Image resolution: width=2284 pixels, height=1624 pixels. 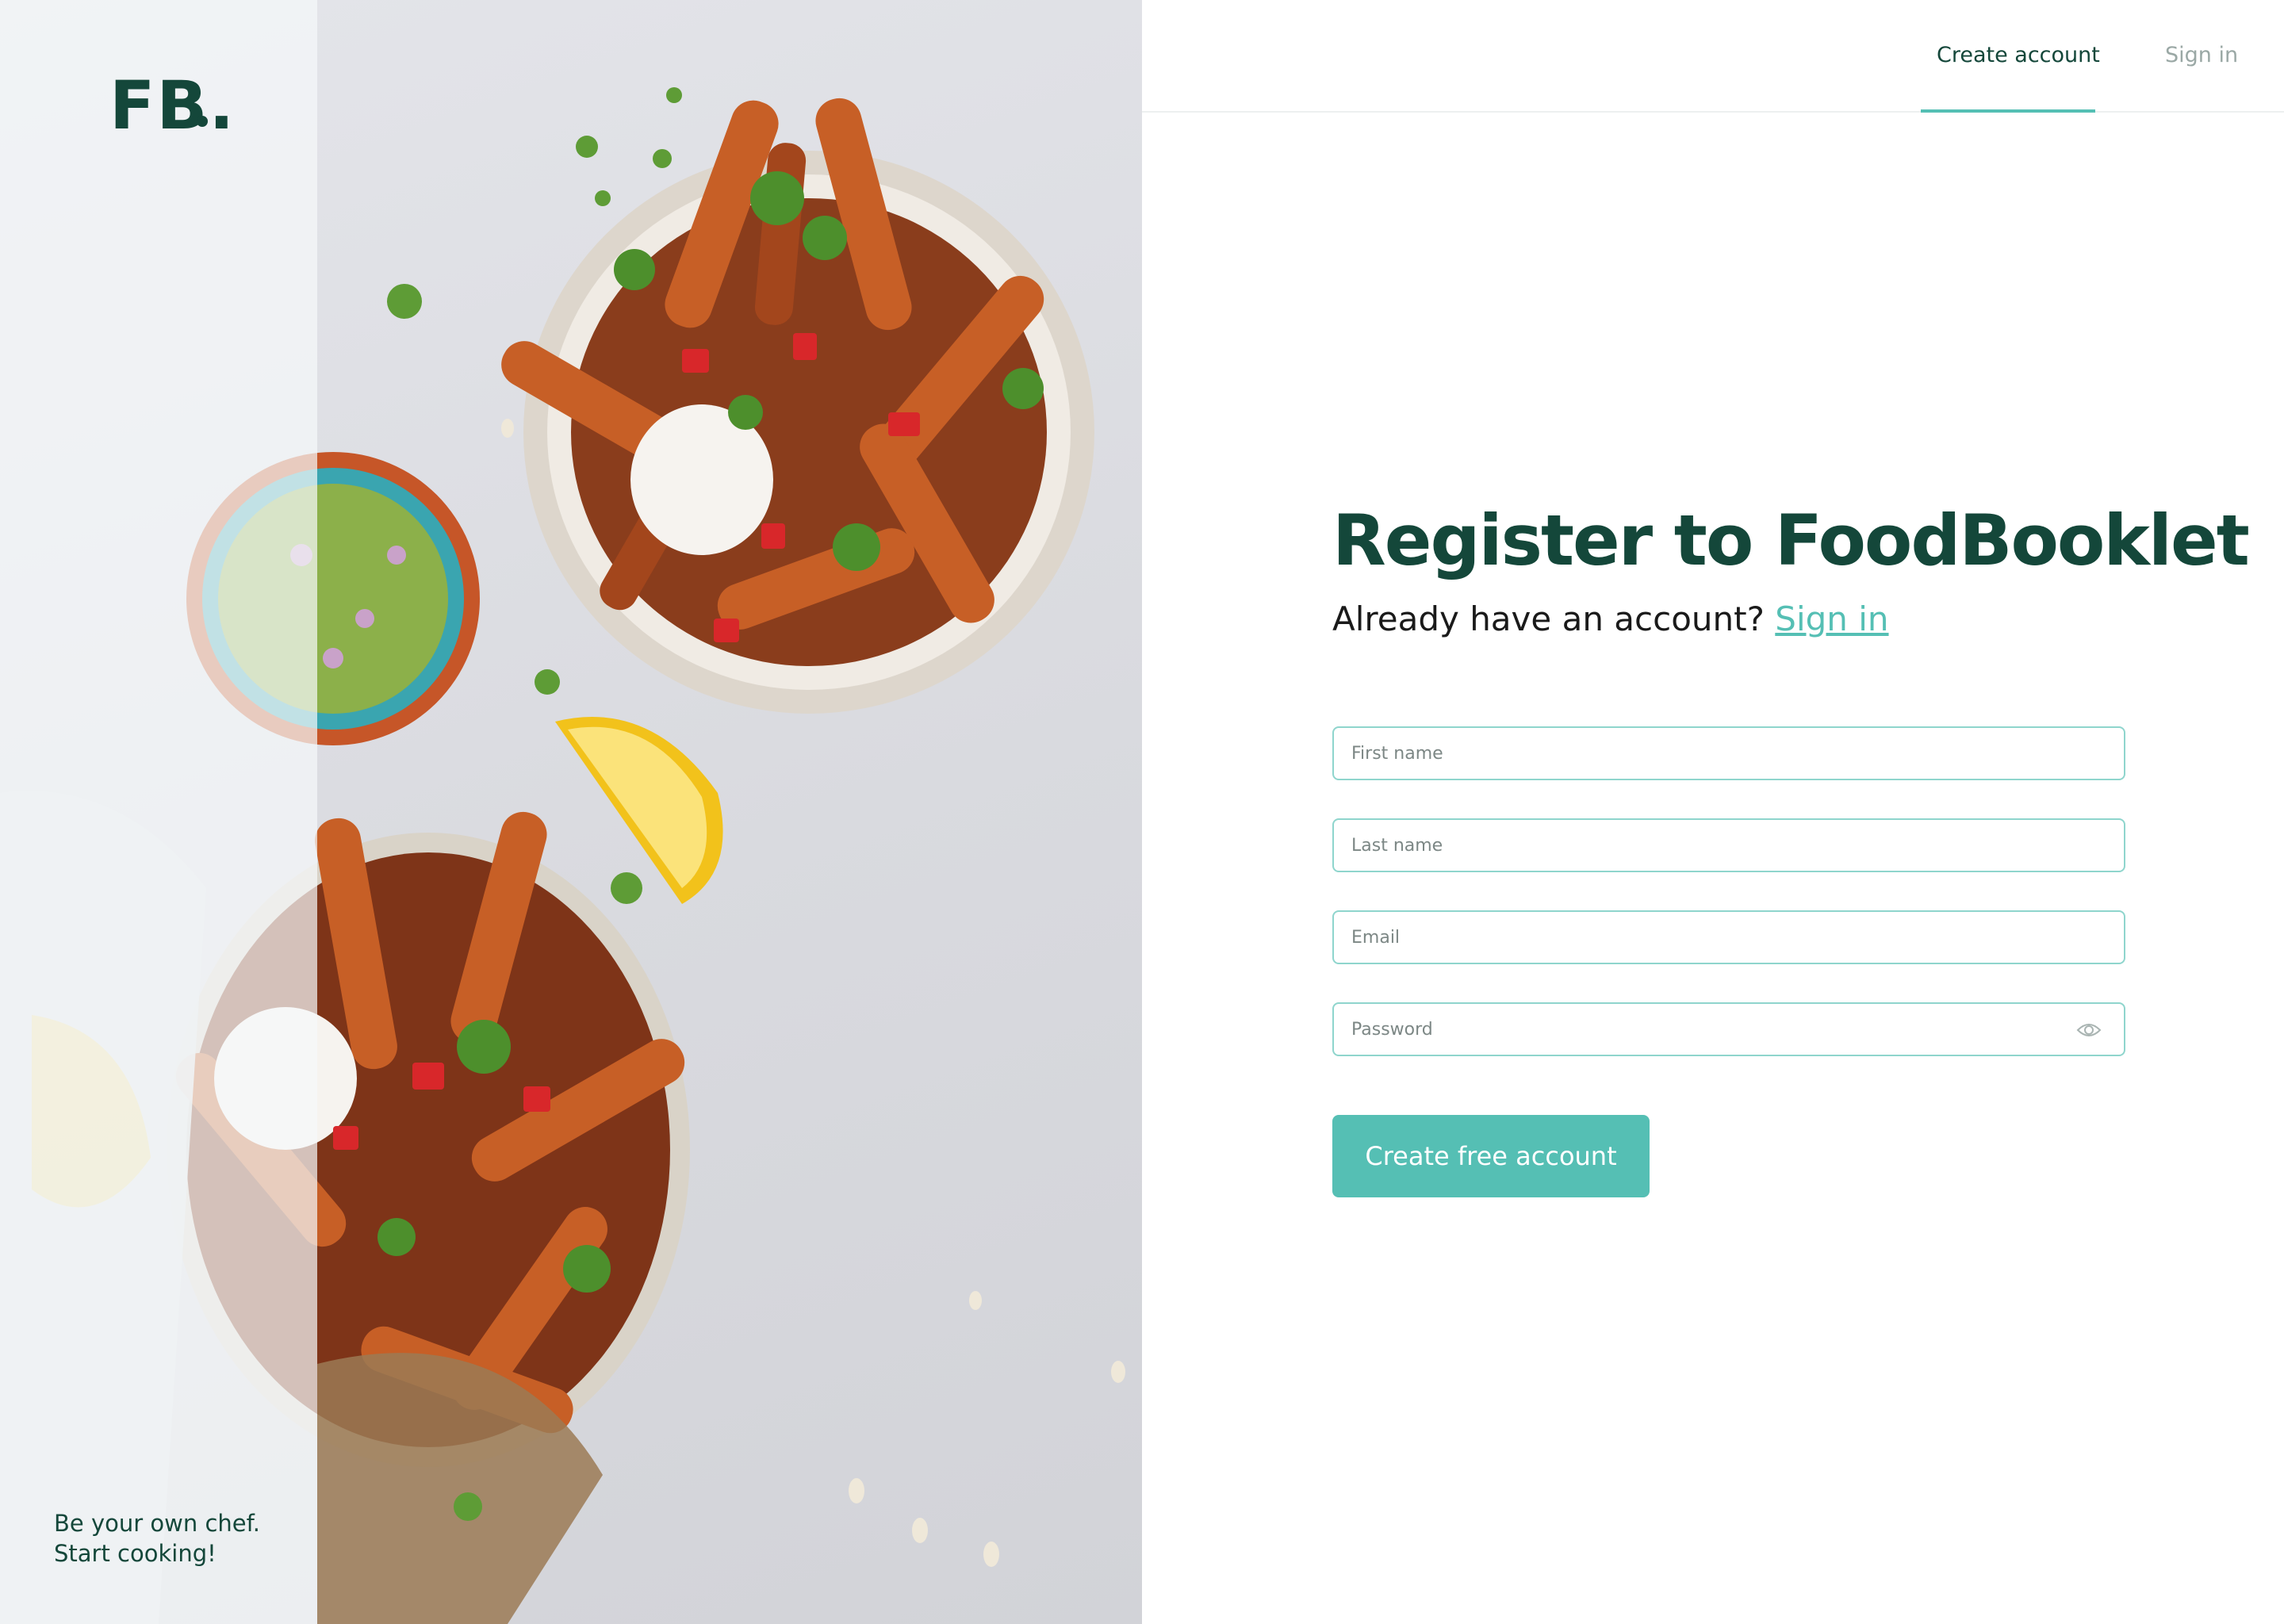 I want to click on logo-mark, so click(x=202, y=121).